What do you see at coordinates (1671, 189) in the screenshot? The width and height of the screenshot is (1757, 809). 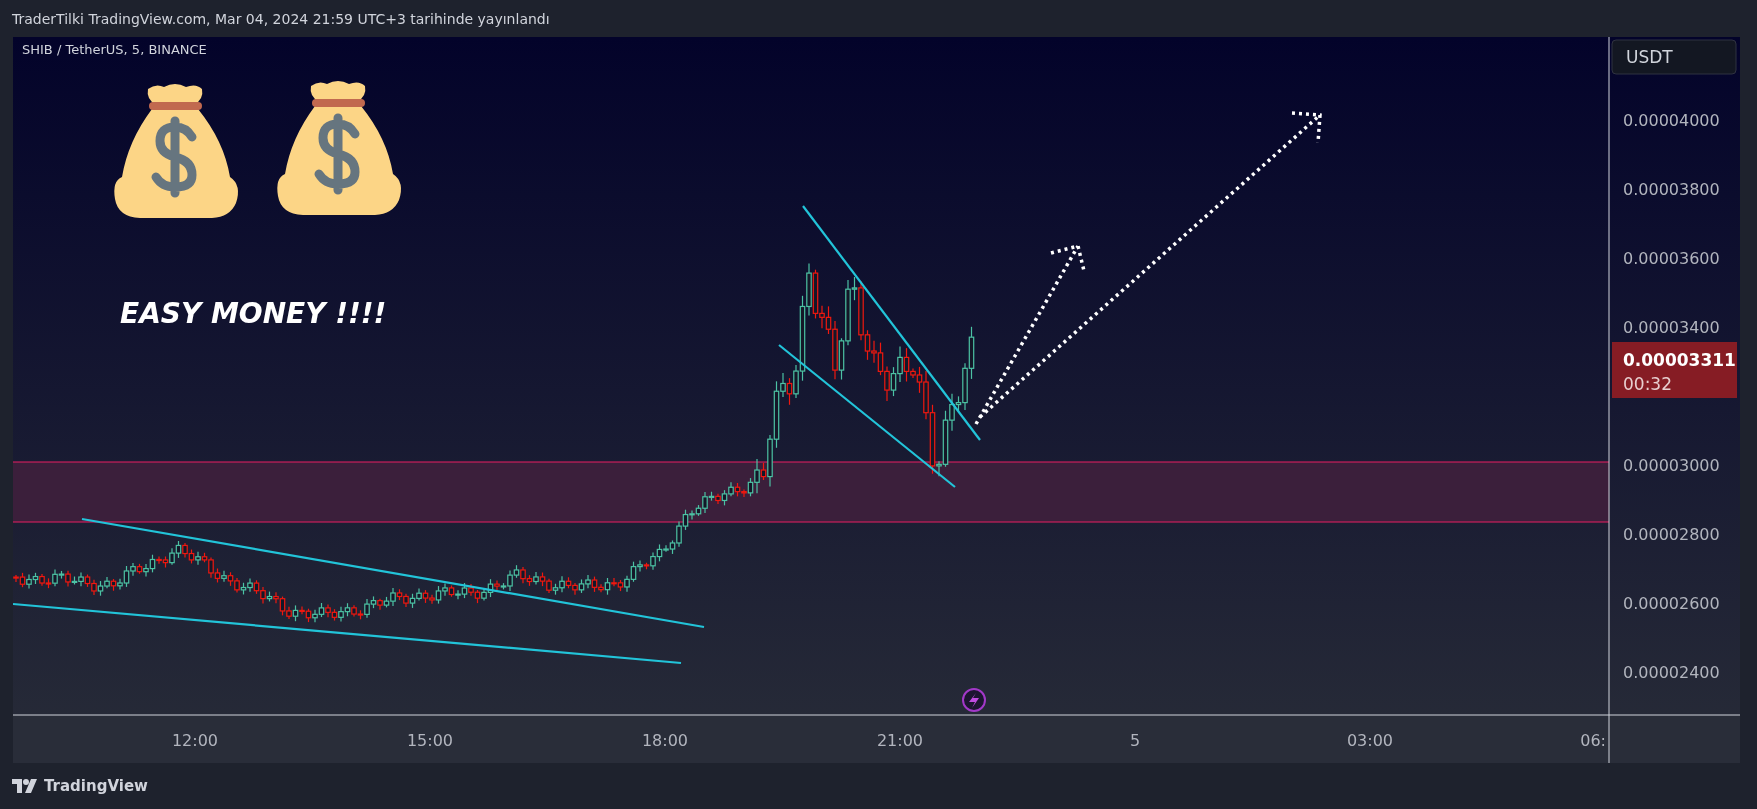 I see `price-label: 0.00003800` at bounding box center [1671, 189].